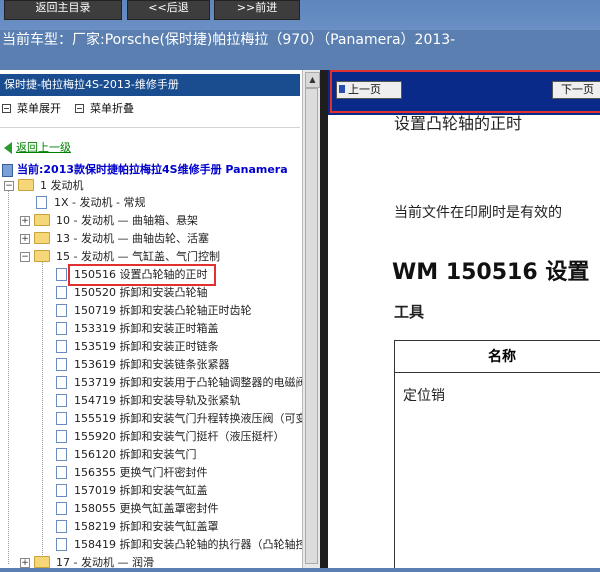 The height and width of the screenshot is (572, 600). I want to click on tree-item-label: 155519 拆卸和安装气门升程转换液压阀（可变, so click(190, 418).